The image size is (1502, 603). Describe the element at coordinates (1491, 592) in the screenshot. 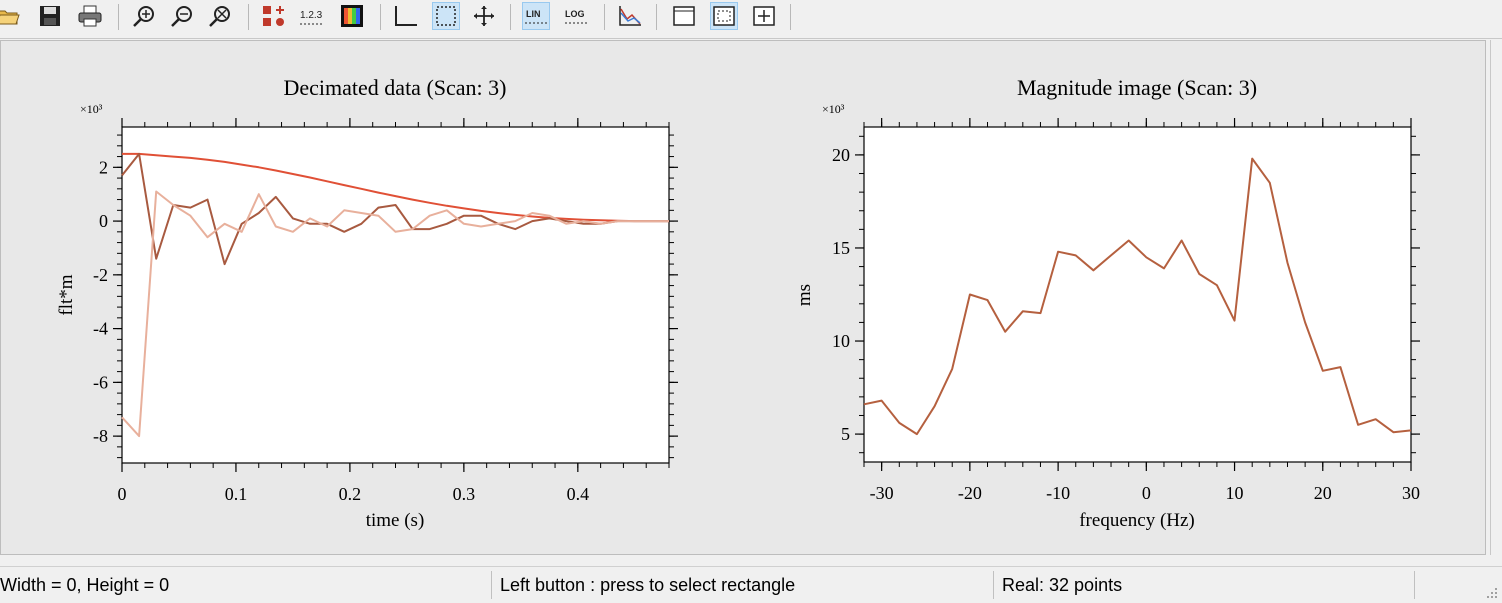

I see `resize-grip-icon` at that location.